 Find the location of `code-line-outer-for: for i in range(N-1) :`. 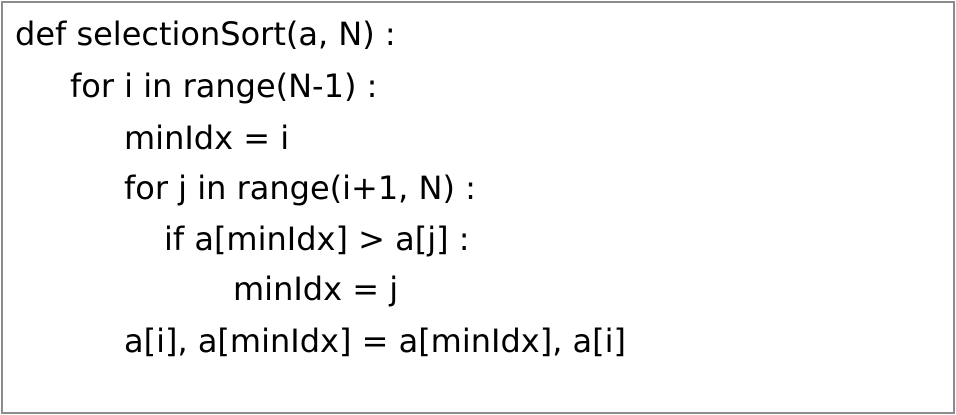

code-line-outer-for: for i in range(N-1) : is located at coordinates (224, 86).